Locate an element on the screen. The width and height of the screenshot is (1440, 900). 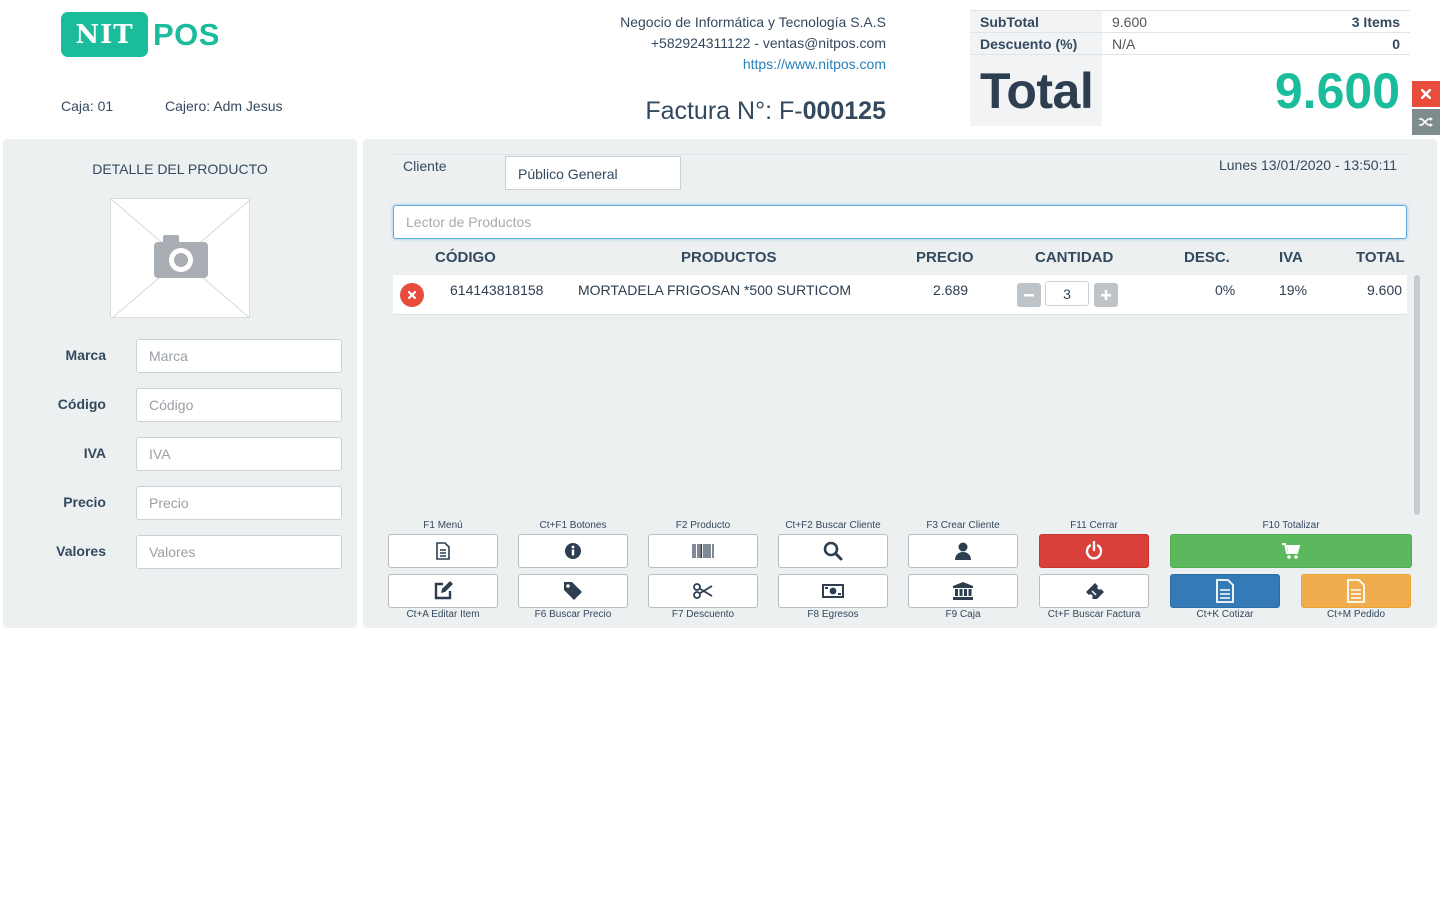
cash-register-button is located at coordinates (963, 591).